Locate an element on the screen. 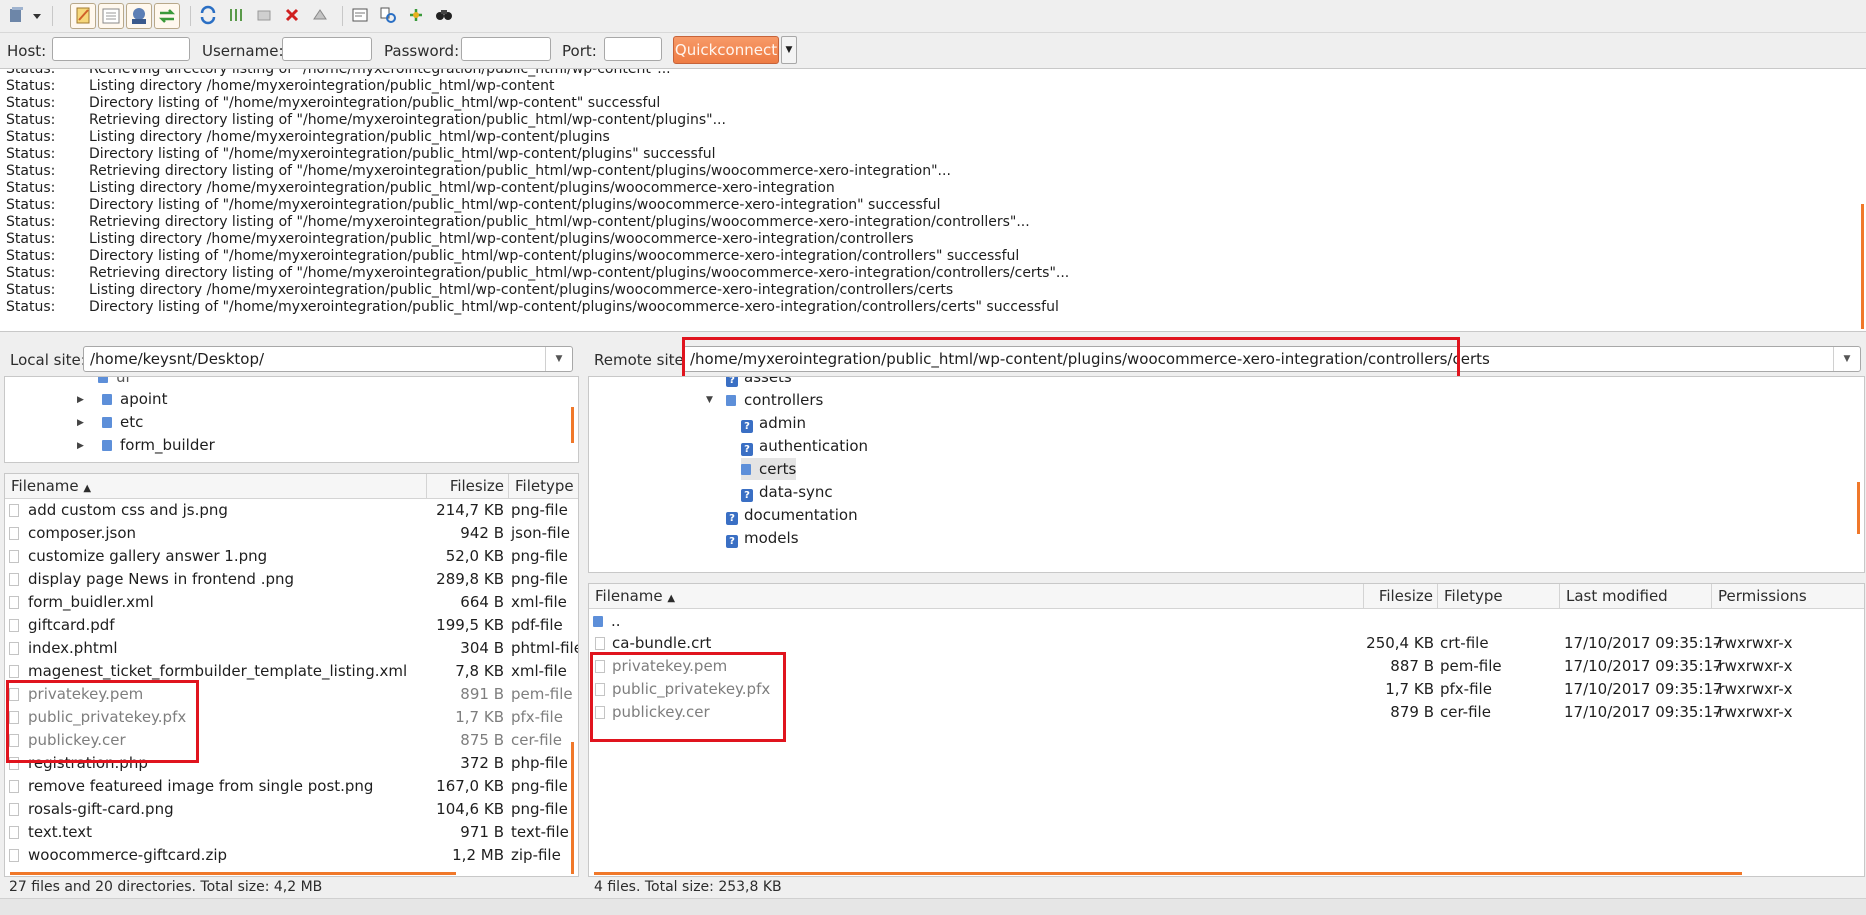  local-file-row: rosals-gift-card.png 104,6 KB png-file is located at coordinates (291, 809).